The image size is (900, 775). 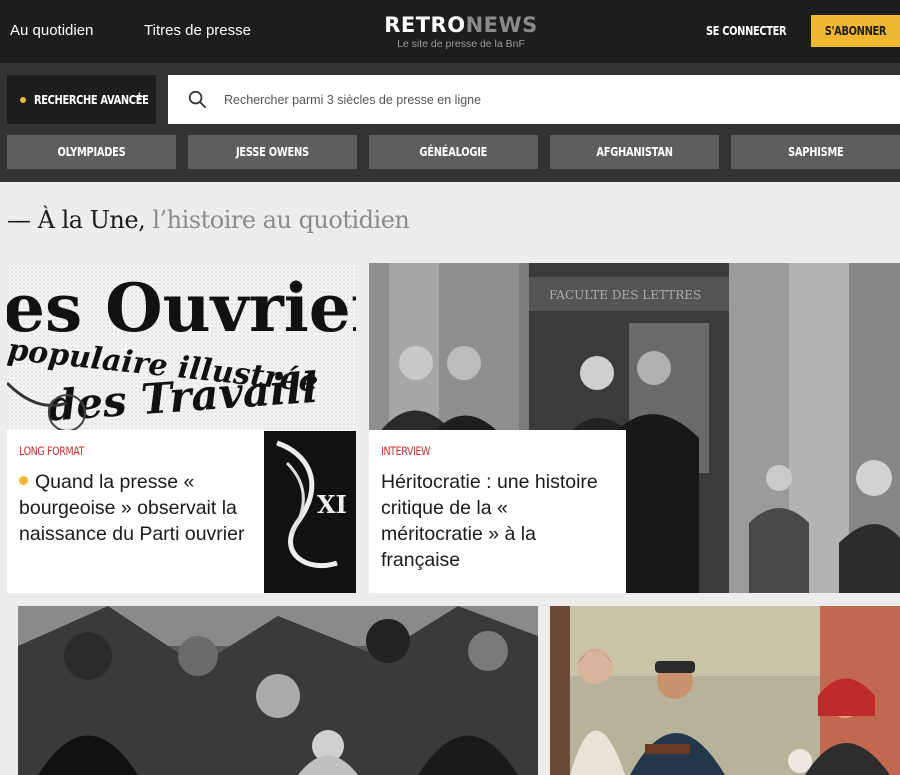 I want to click on card-1-kicker: LONG FORMAT, so click(x=52, y=451).